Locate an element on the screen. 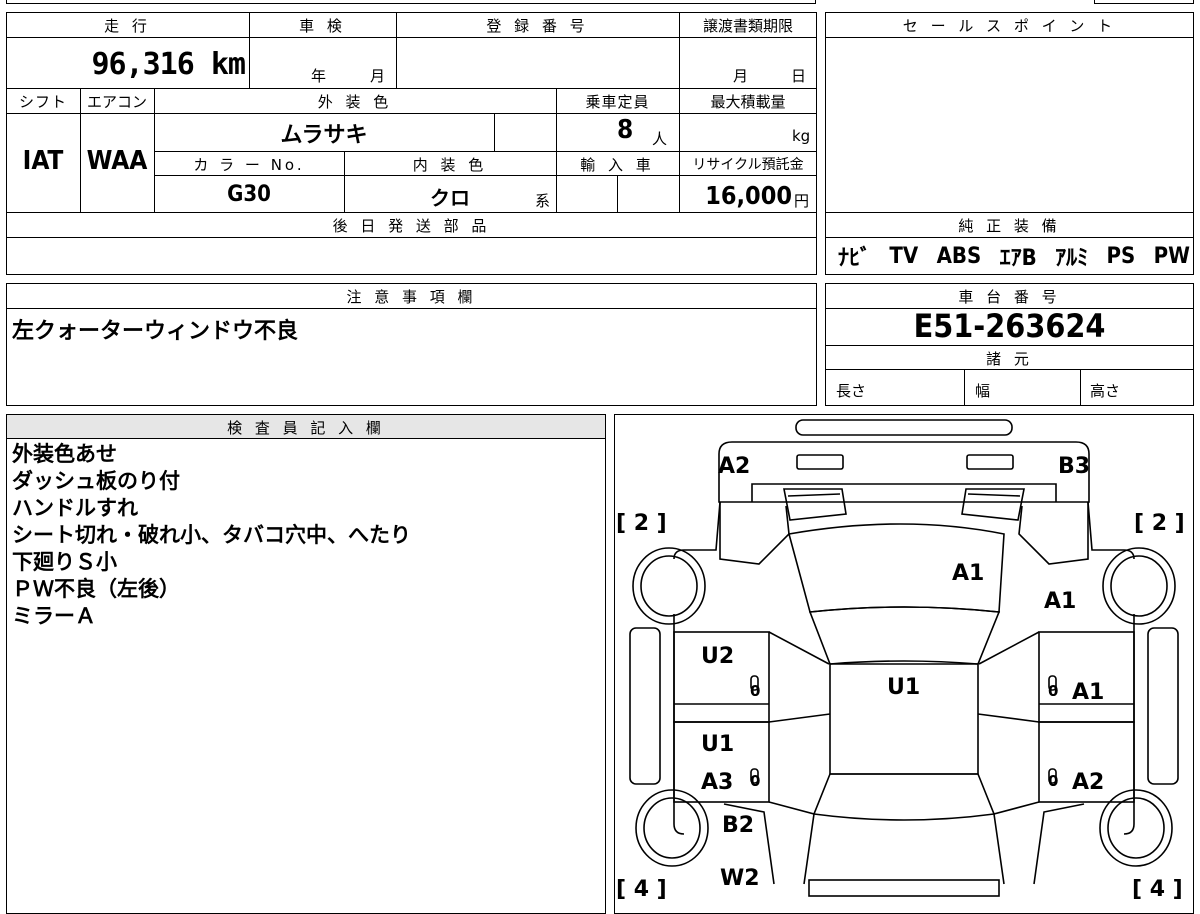  shift-label: シフト is located at coordinates (42, 102).